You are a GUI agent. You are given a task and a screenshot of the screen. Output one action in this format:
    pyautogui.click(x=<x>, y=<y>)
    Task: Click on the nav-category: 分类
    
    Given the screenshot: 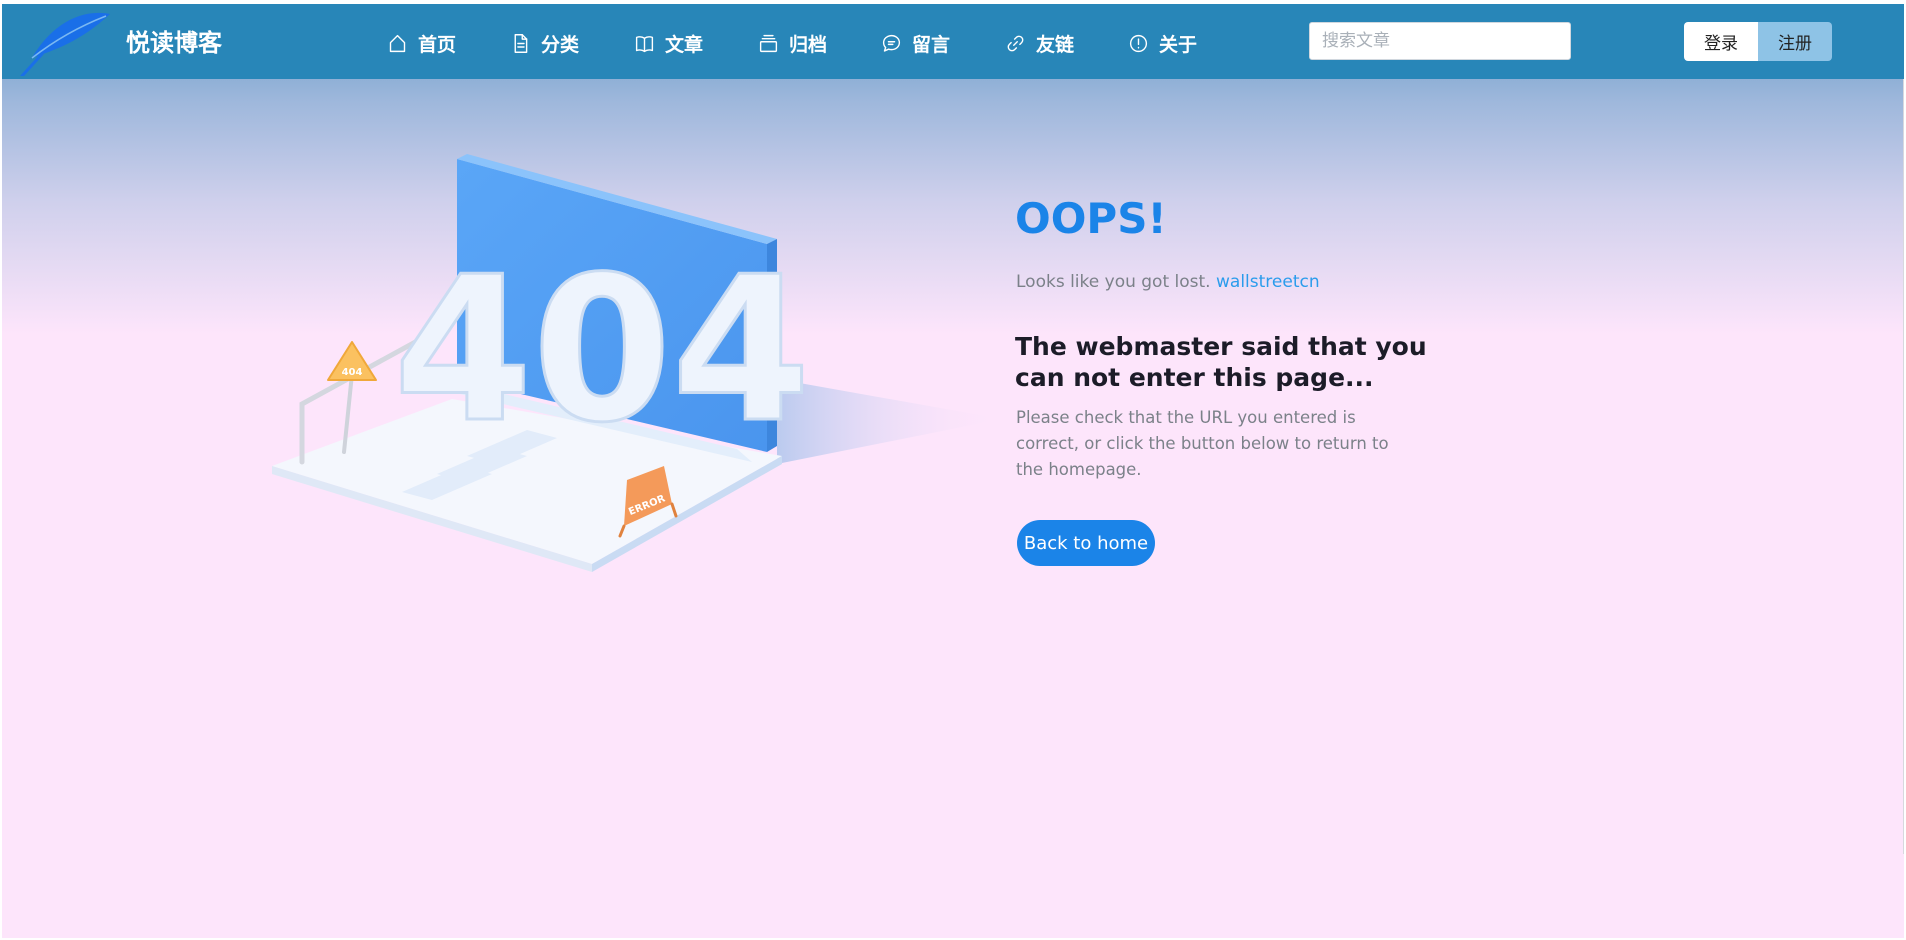 What is the action you would take?
    pyautogui.click(x=544, y=43)
    